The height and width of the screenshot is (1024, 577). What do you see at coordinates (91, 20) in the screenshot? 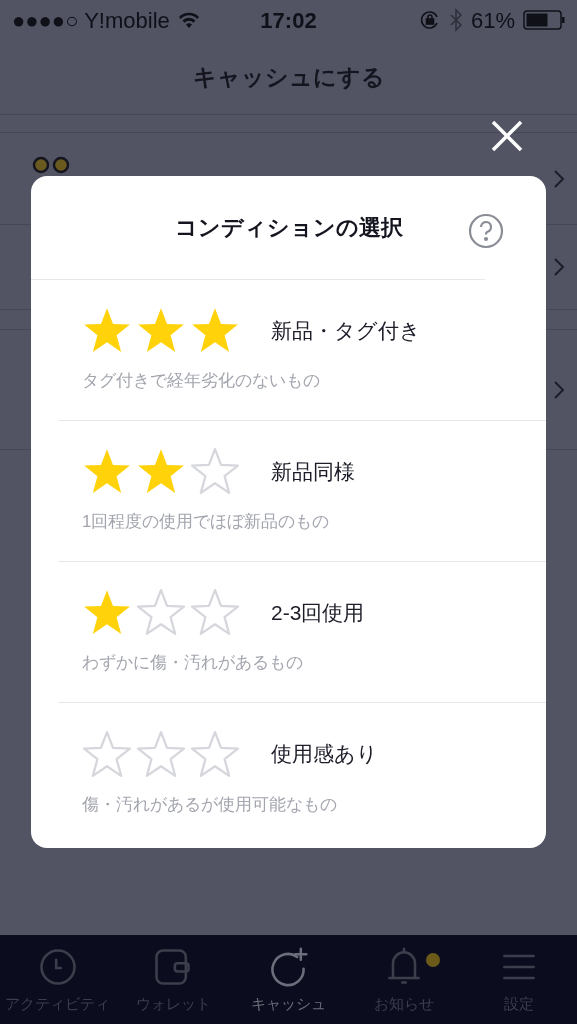
I see `carrier-name: ●●●●○ Y!mobile` at bounding box center [91, 20].